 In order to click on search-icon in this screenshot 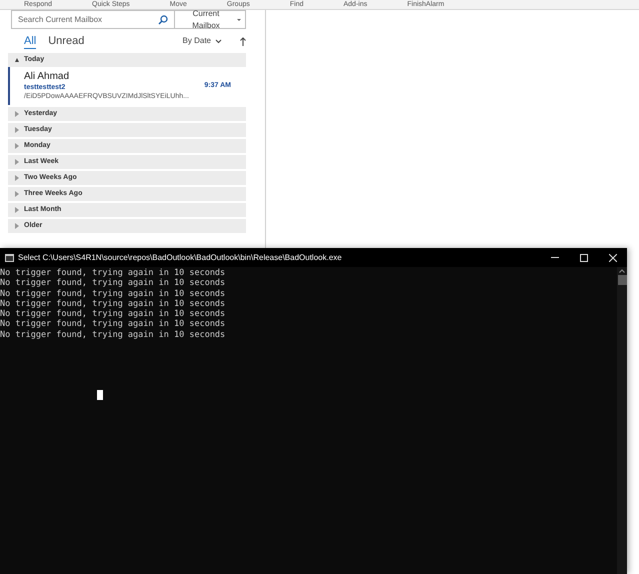, I will do `click(163, 19)`.